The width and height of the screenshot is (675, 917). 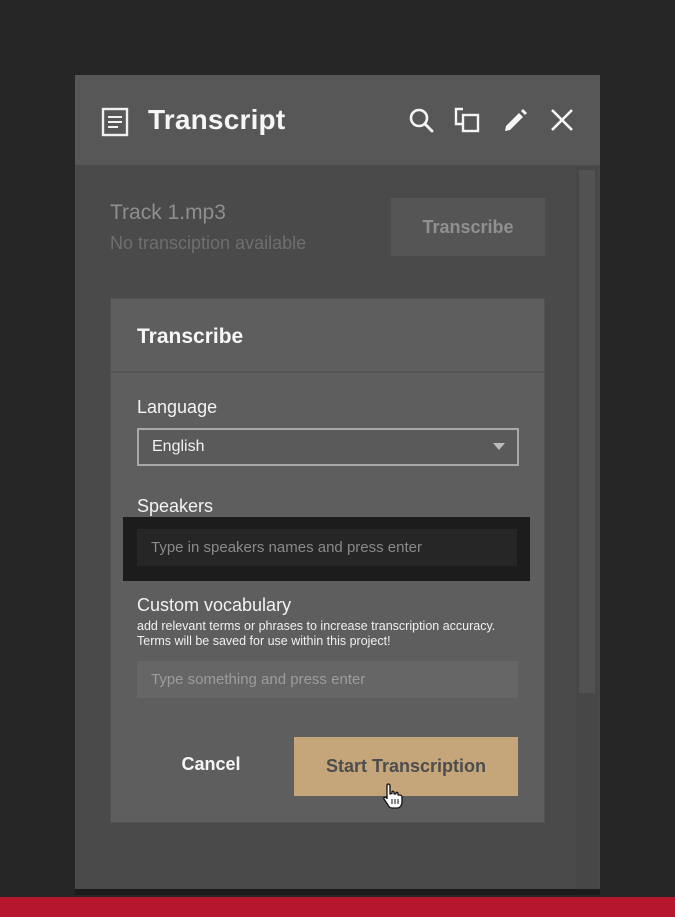 What do you see at coordinates (328, 447) in the screenshot?
I see `language-select: English` at bounding box center [328, 447].